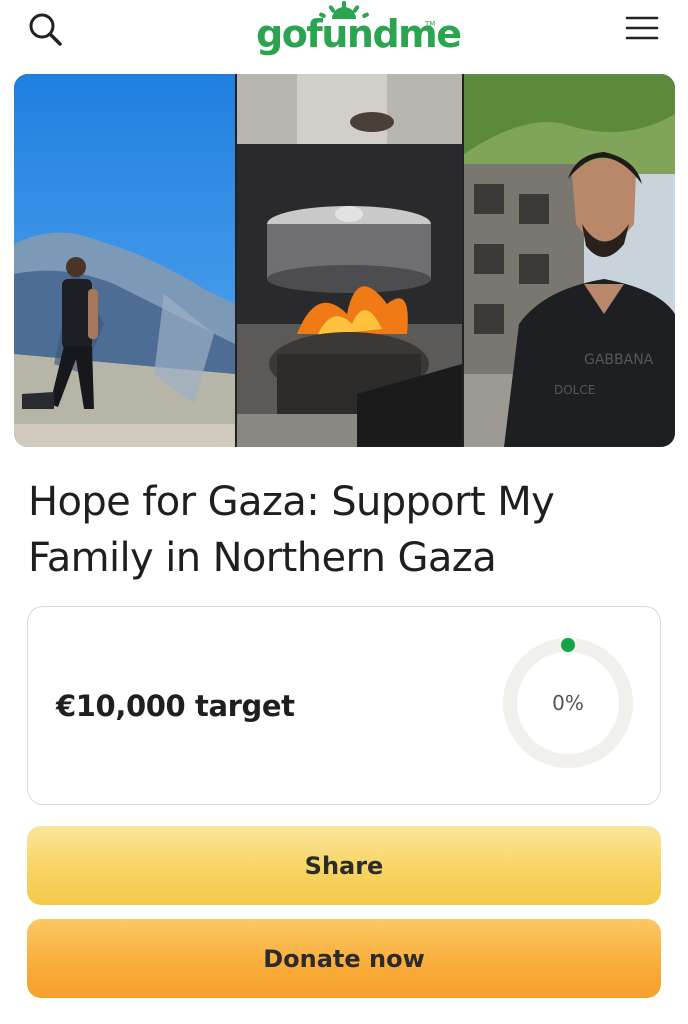 The height and width of the screenshot is (1024, 688). I want to click on top-bar: gofundme TM, so click(344, 31).